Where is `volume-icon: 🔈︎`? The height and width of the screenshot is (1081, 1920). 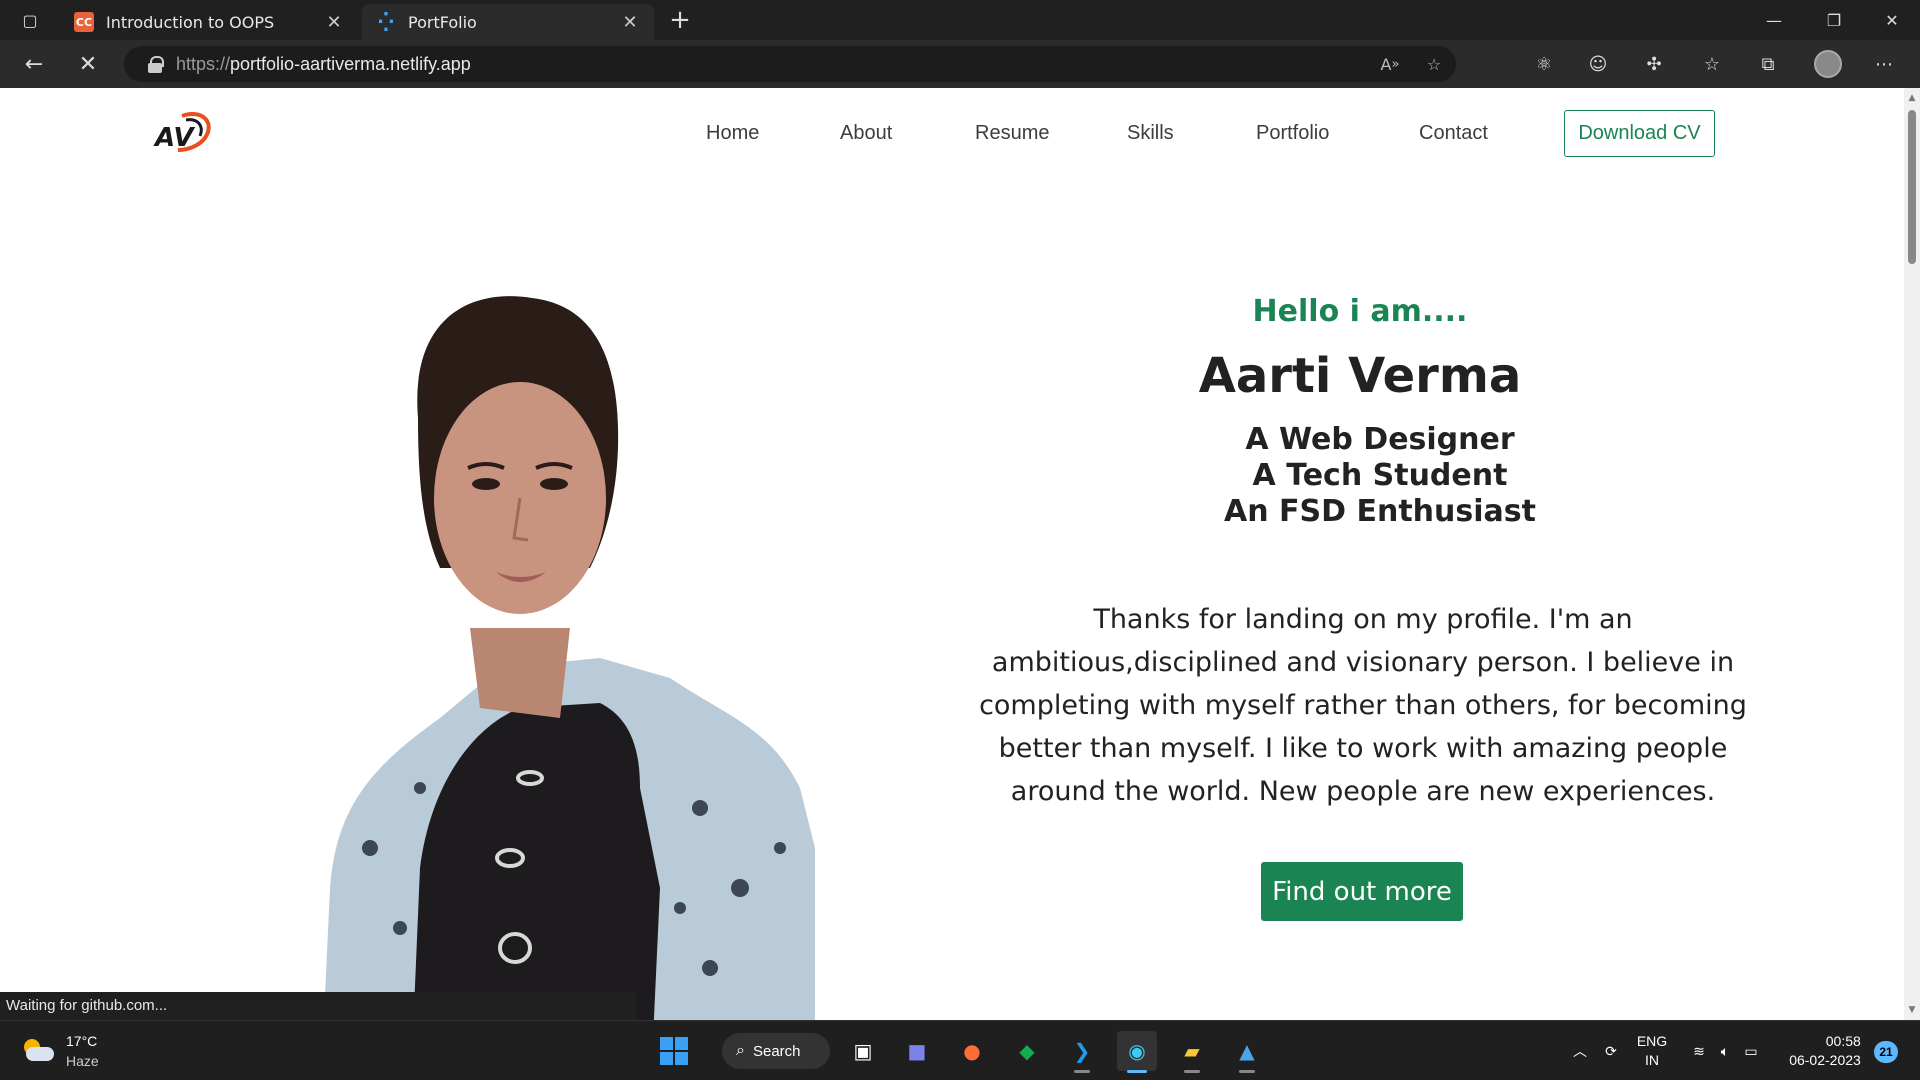
volume-icon: 🔈︎ is located at coordinates (1725, 1051).